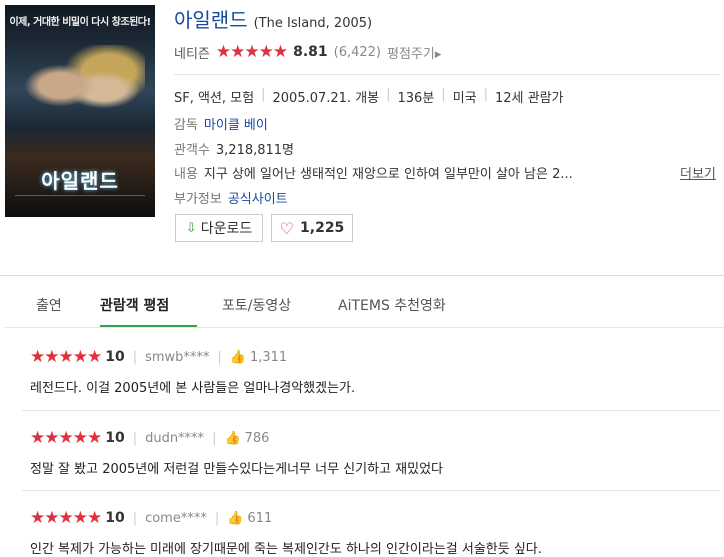 This screenshot has height=557, width=724. Describe the element at coordinates (256, 305) in the screenshot. I see `tab-photo-video: 포토/동영상` at that location.